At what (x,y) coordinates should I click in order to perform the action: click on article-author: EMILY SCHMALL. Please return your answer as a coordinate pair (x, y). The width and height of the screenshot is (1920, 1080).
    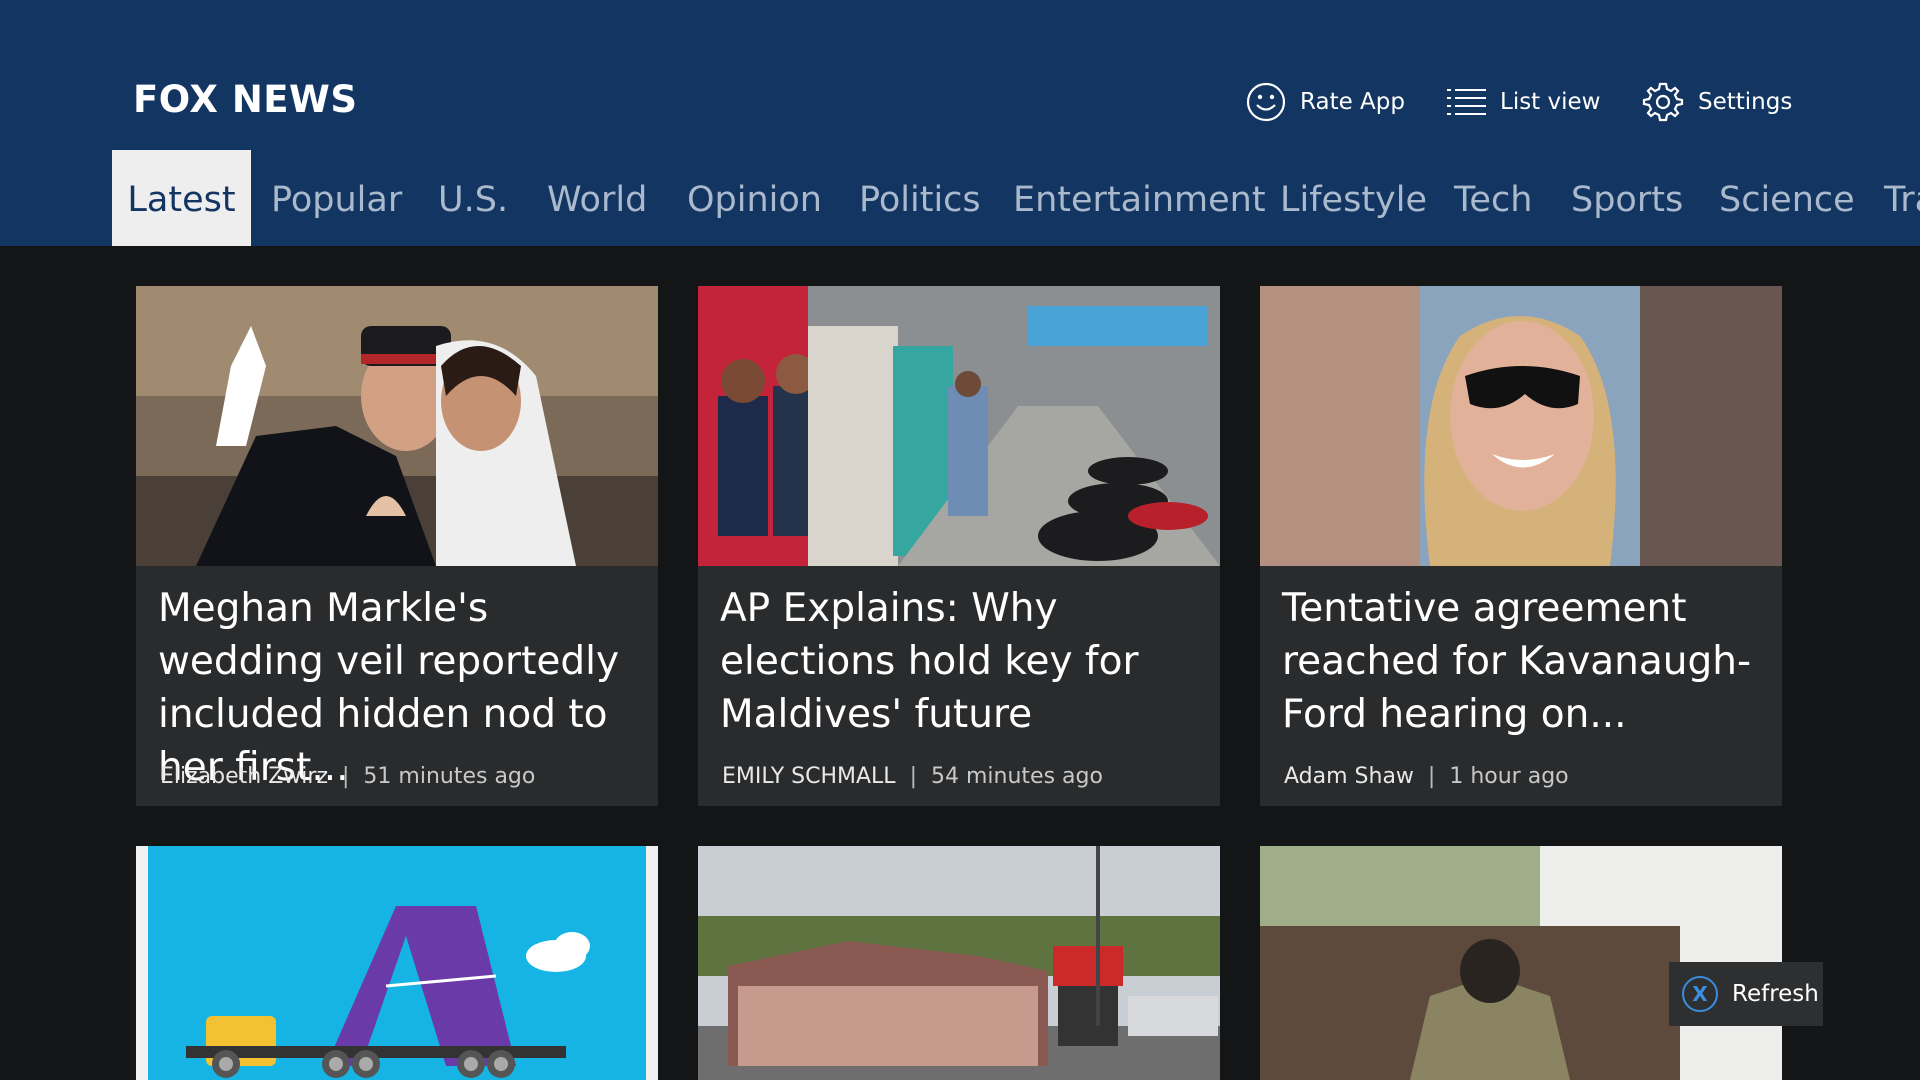
    Looking at the image, I should click on (809, 776).